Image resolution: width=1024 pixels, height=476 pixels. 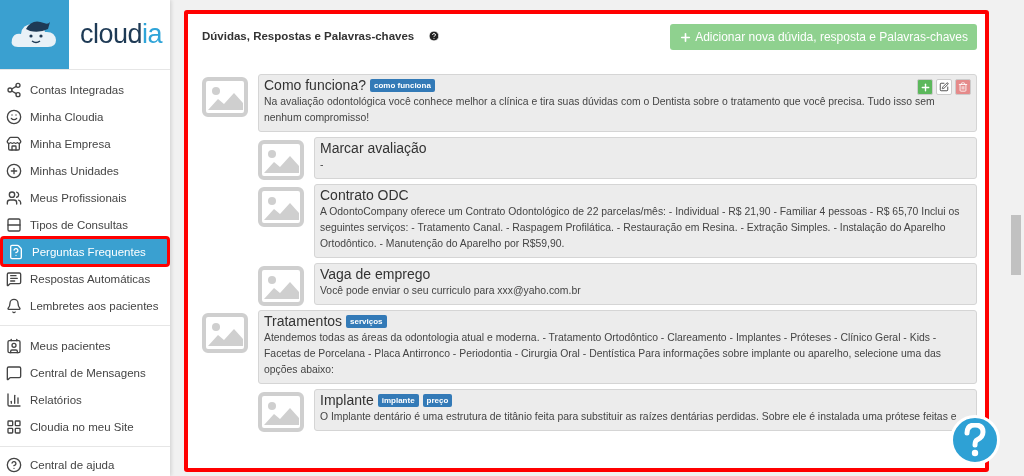 What do you see at coordinates (603, 354) in the screenshot?
I see `faq-answer: Atendemos todas as áreas da odontologia atual e moderna. - Tratamento Ortodôntico - Clareamento - Implantes - Próteses - Clínico Geral - Kids - Facetas de Porcelana - Placa Antirronco - Periodontia - Cirurgia Oral - Dentística Para informações sobre implante ou aparelho, selecione uma das opções abaixo:` at bounding box center [603, 354].